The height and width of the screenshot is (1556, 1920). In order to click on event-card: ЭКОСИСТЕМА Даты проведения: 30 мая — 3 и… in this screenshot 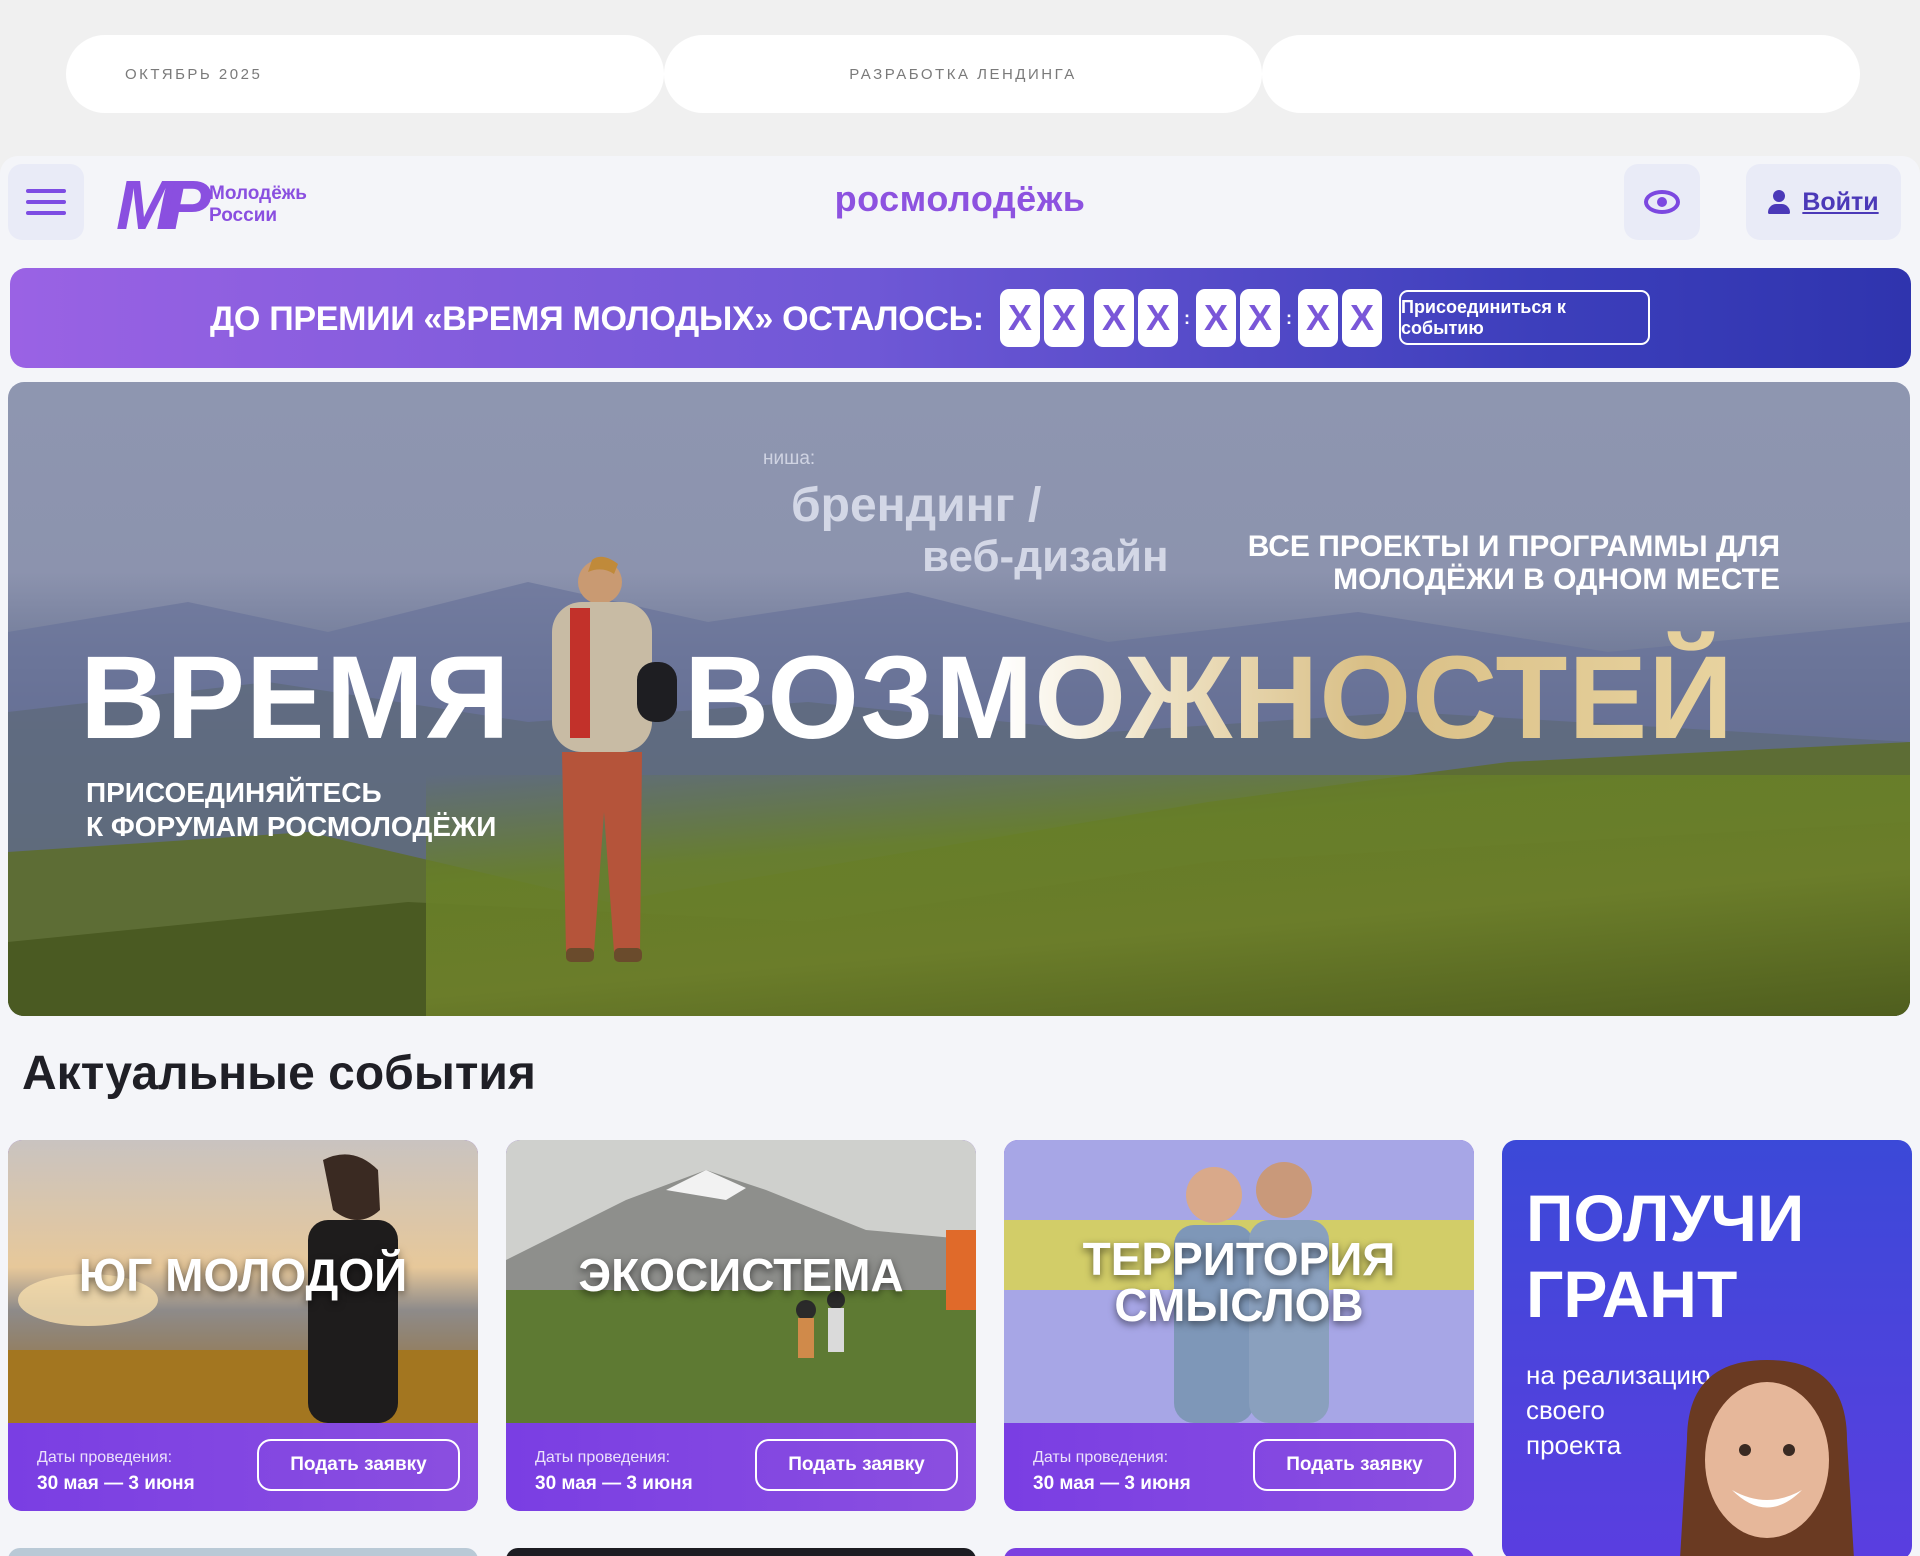, I will do `click(741, 1325)`.